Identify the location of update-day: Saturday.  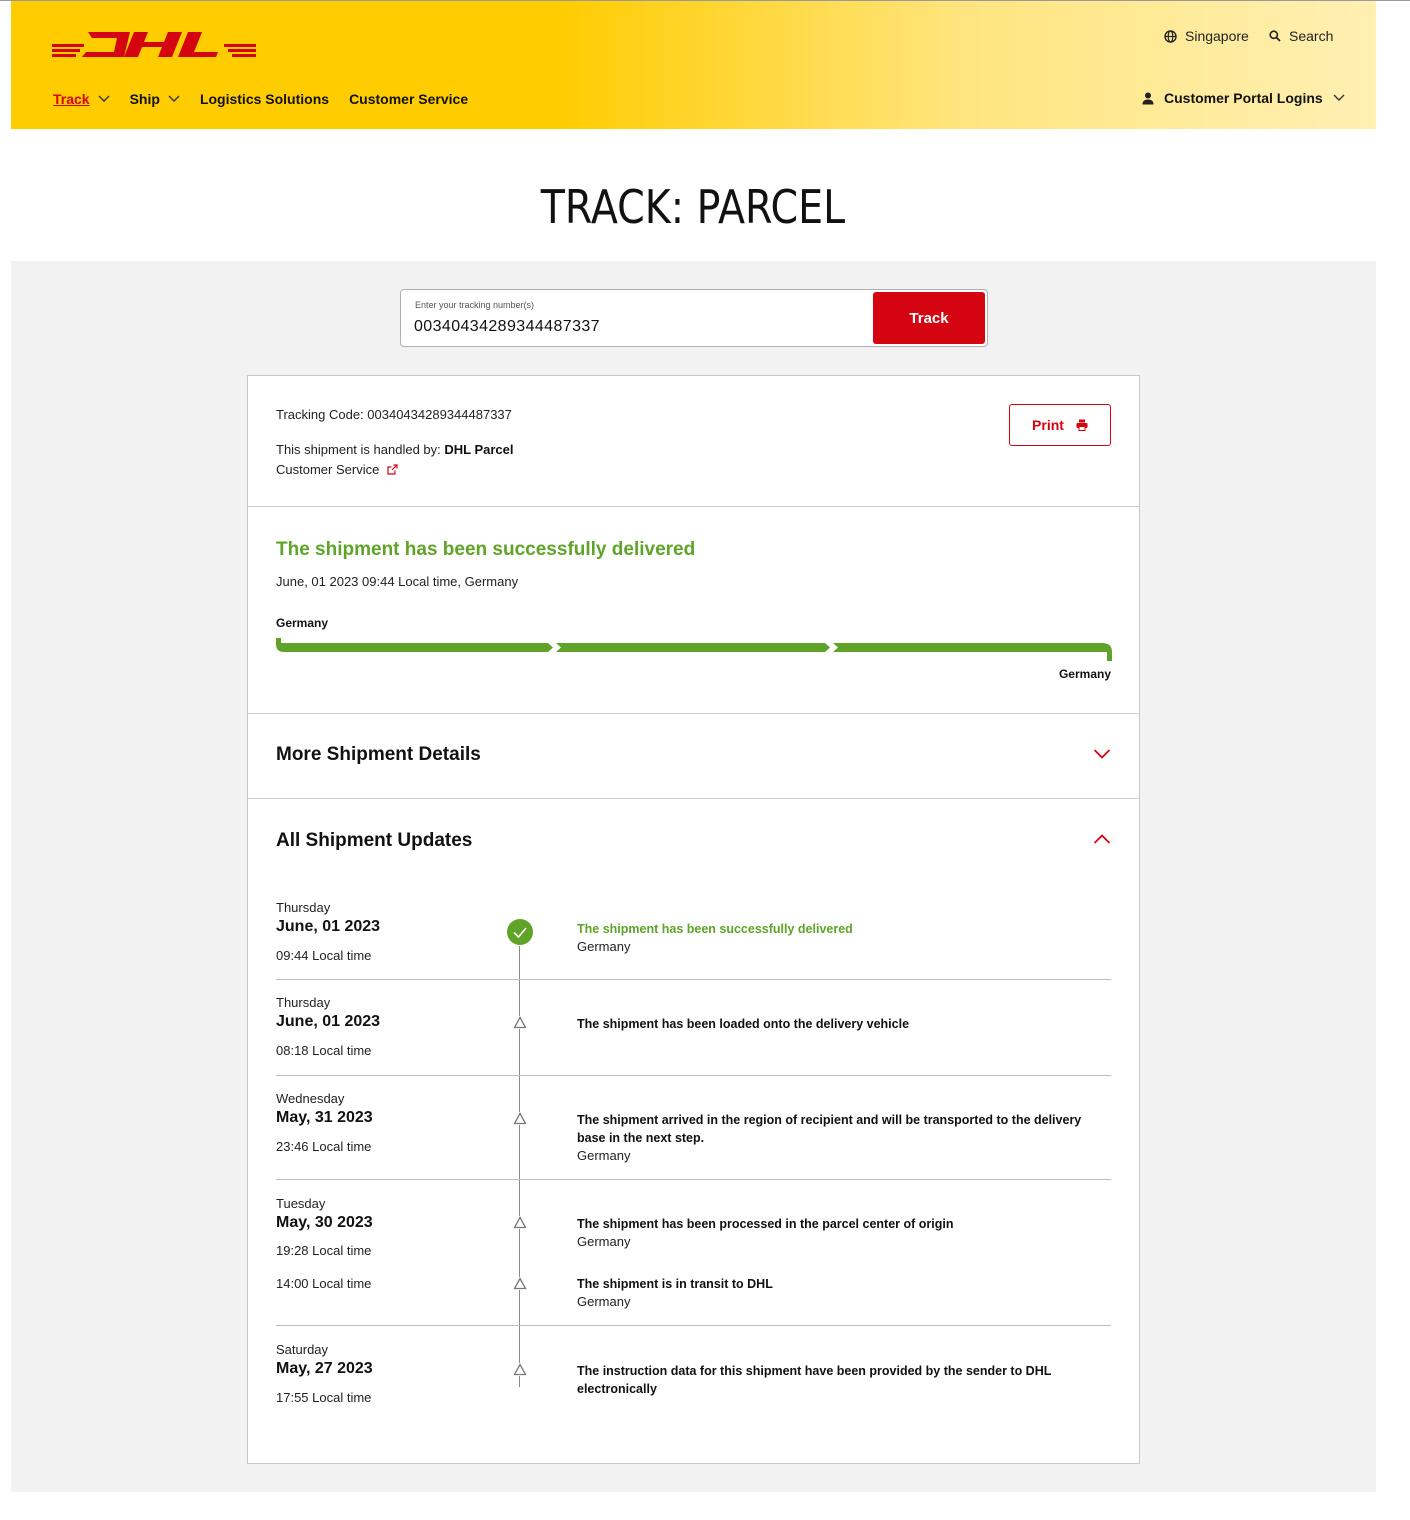
(302, 1349).